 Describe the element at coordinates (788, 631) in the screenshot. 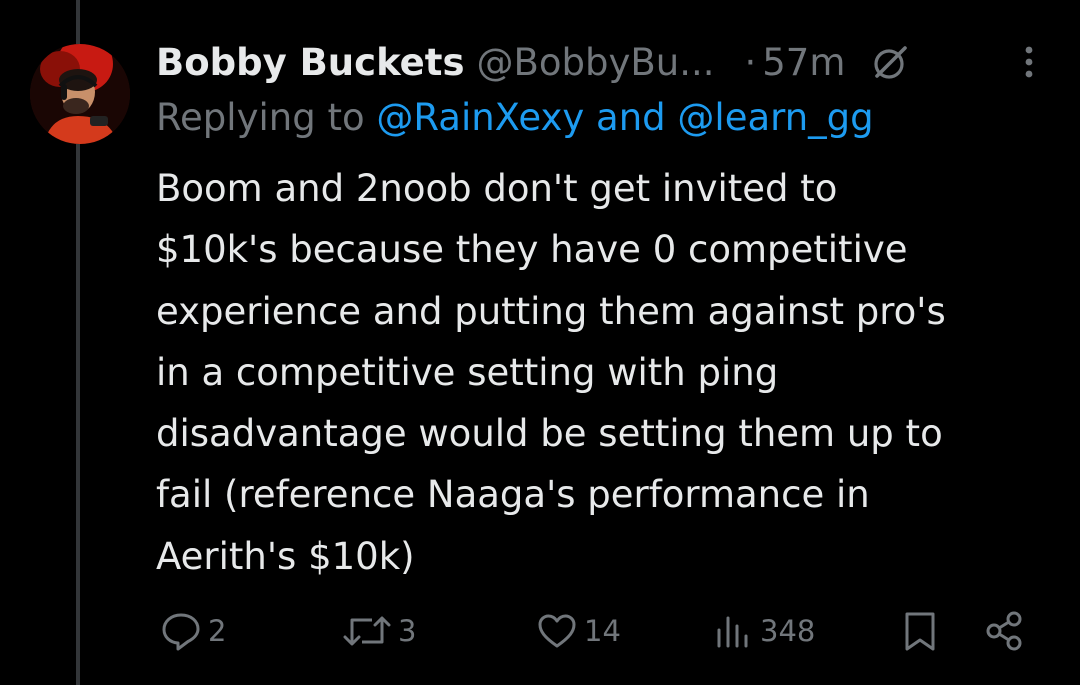

I see `views-count: 348` at that location.